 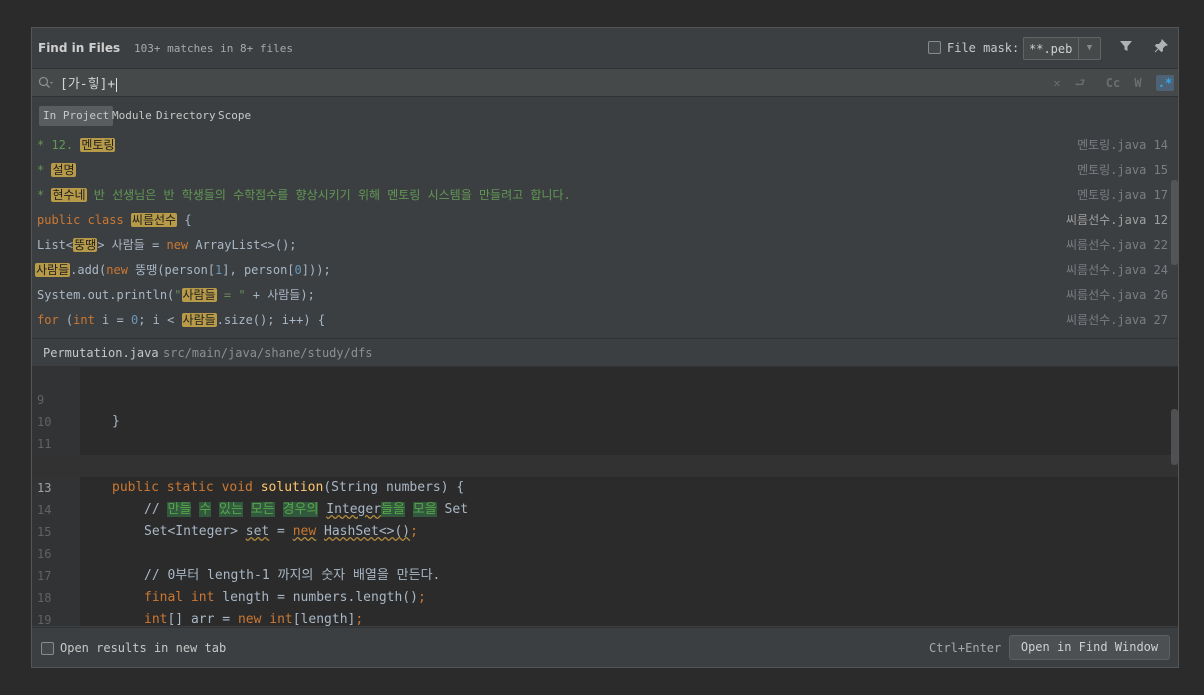 What do you see at coordinates (934, 47) in the screenshot?
I see `file-mask-checkbox` at bounding box center [934, 47].